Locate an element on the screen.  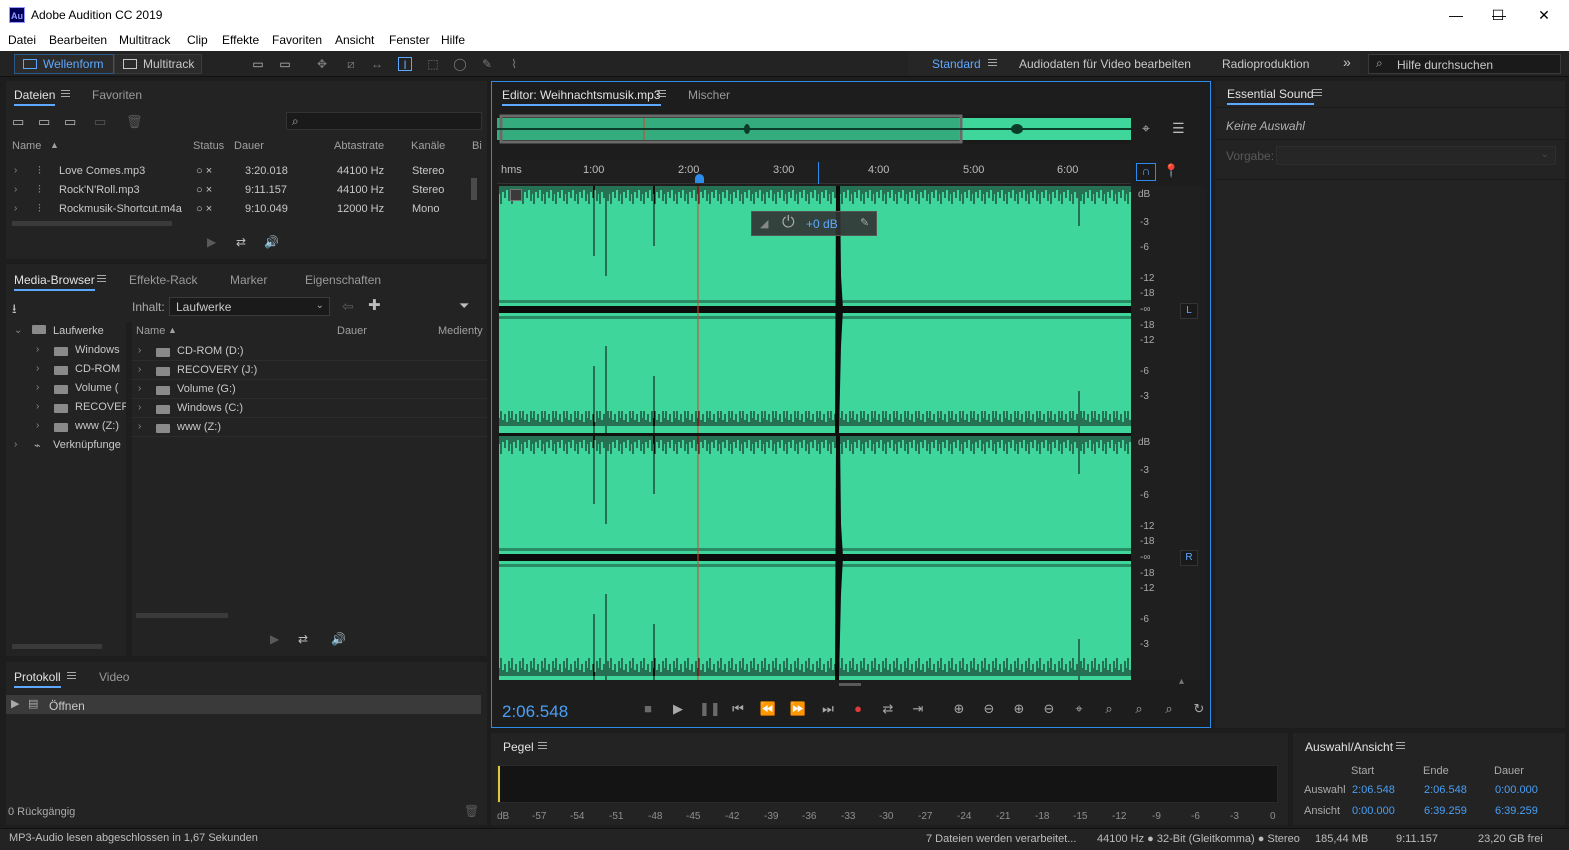
menu-ansicht: Ansicht is located at coordinates (354, 40).